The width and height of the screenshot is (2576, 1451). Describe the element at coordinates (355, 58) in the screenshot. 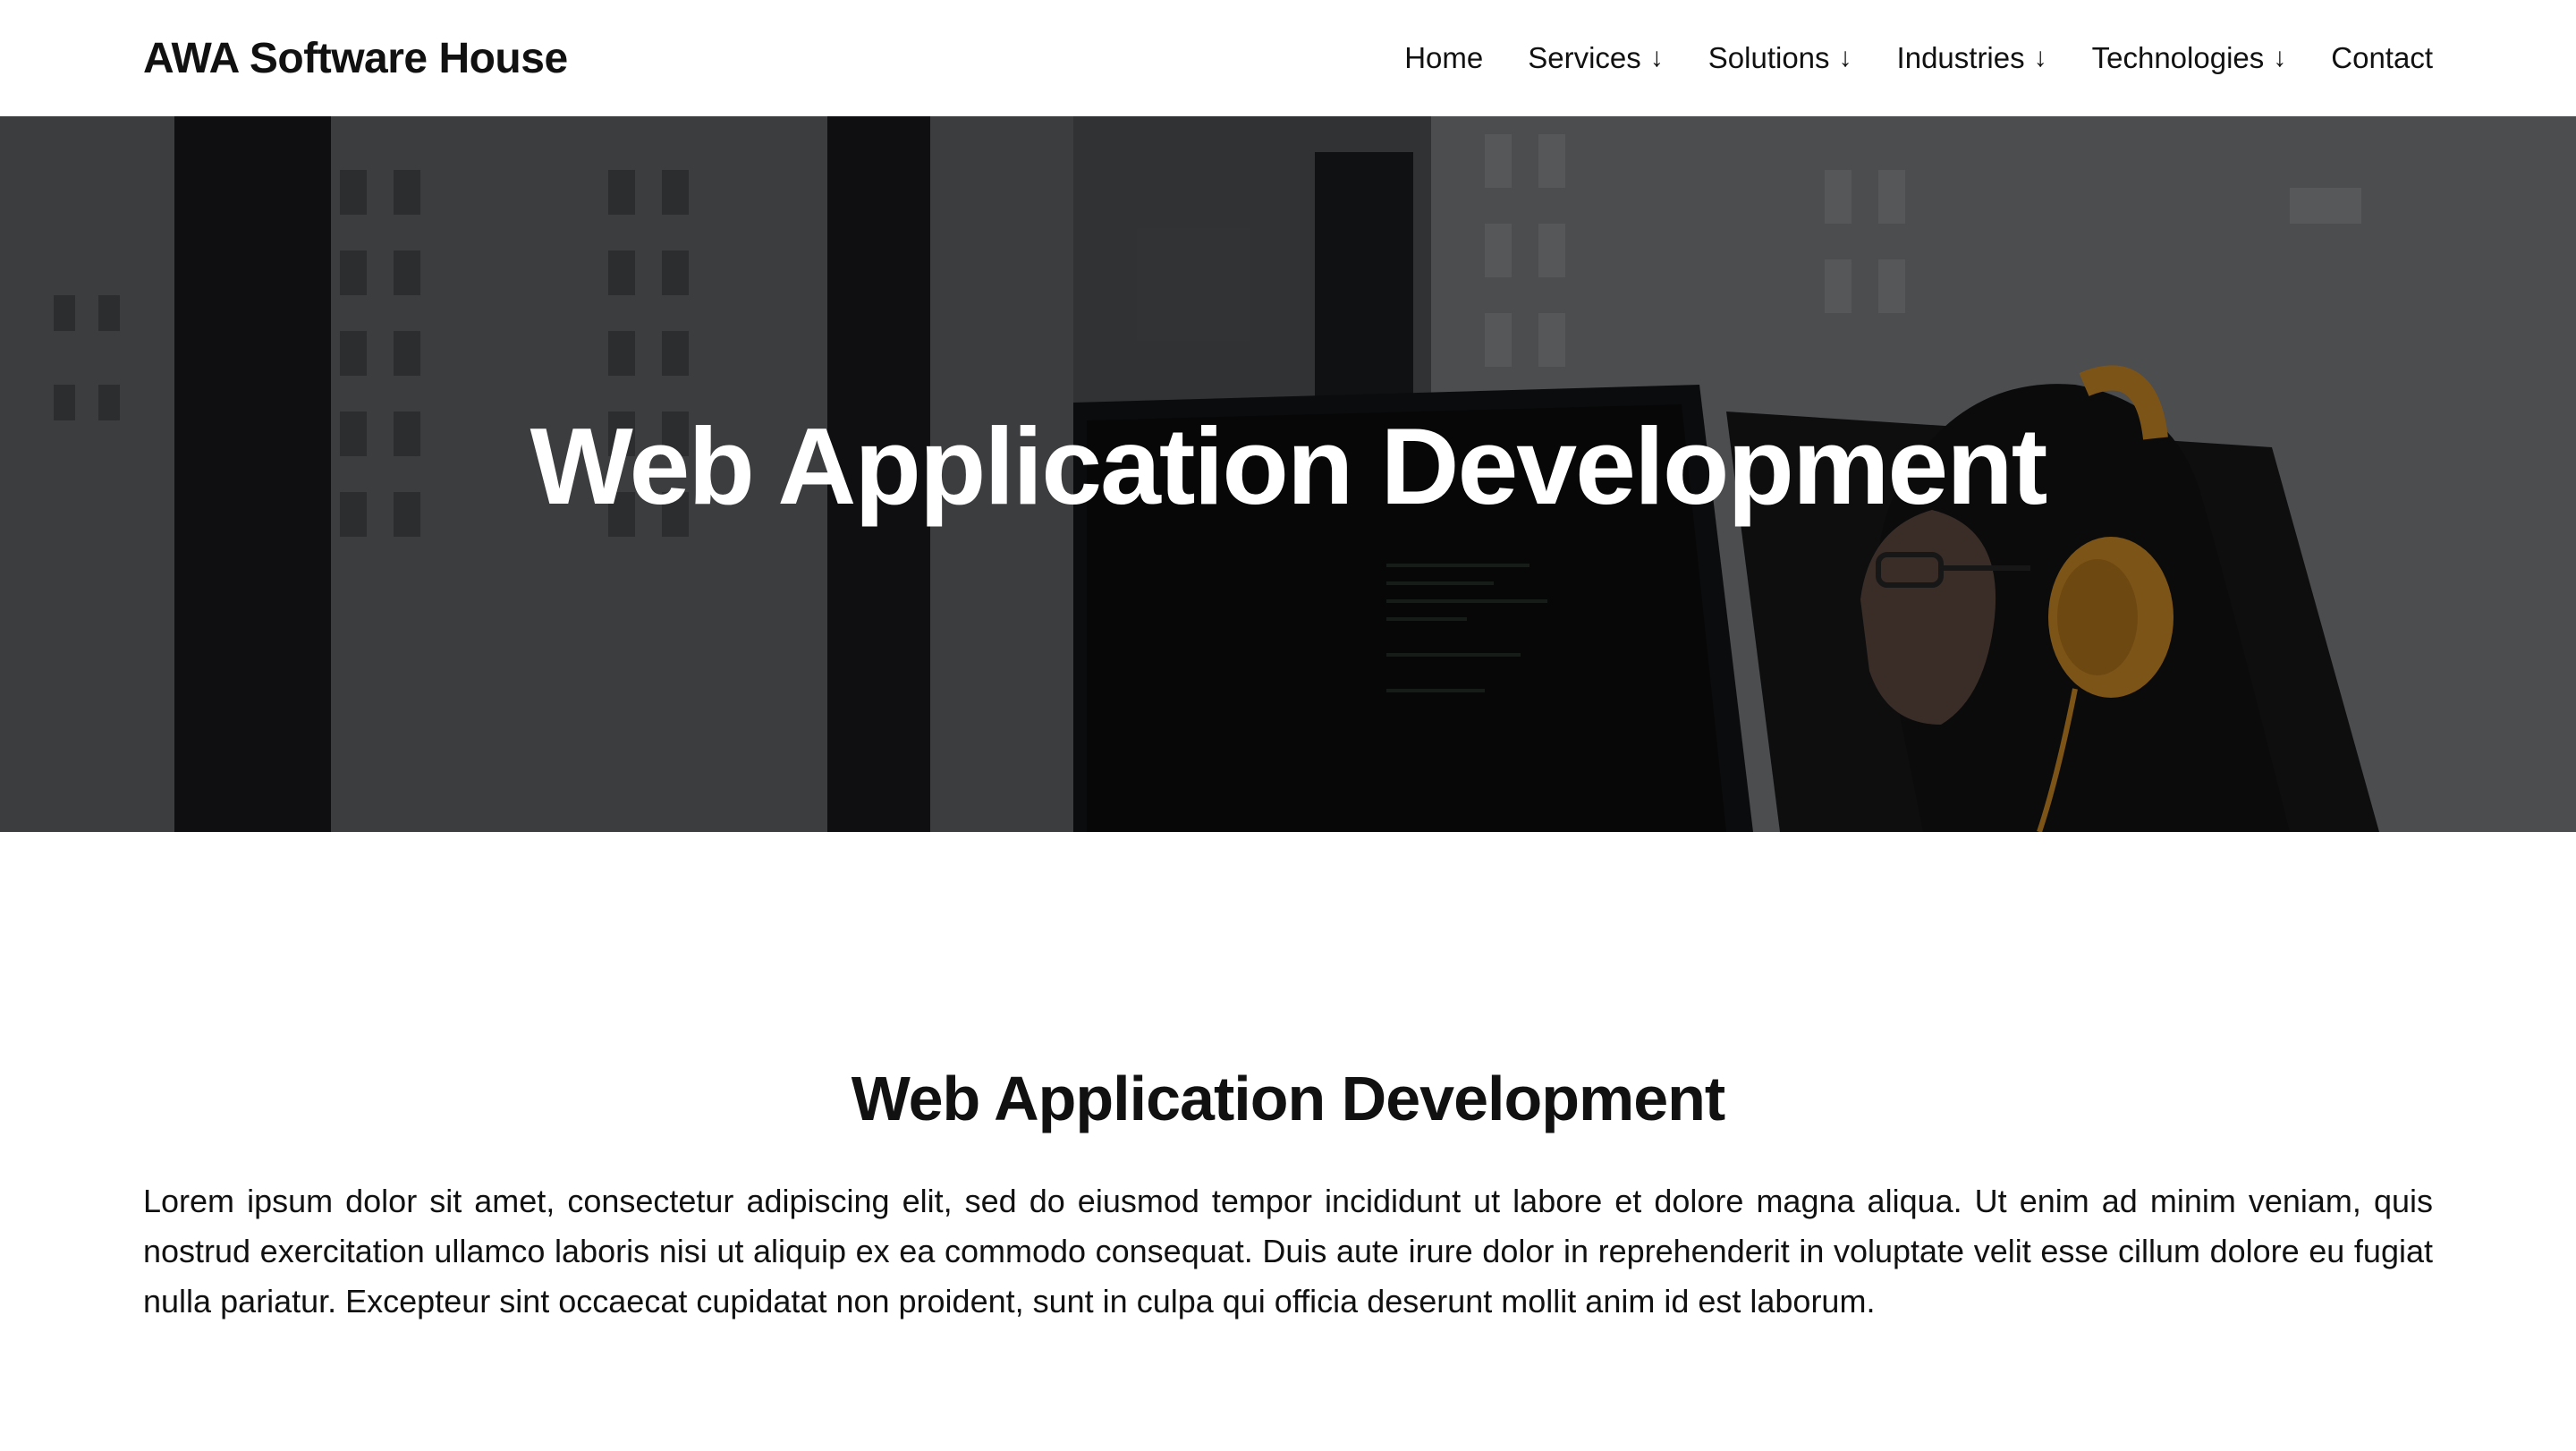

I see `brand-logo-link: AWA Software House` at that location.